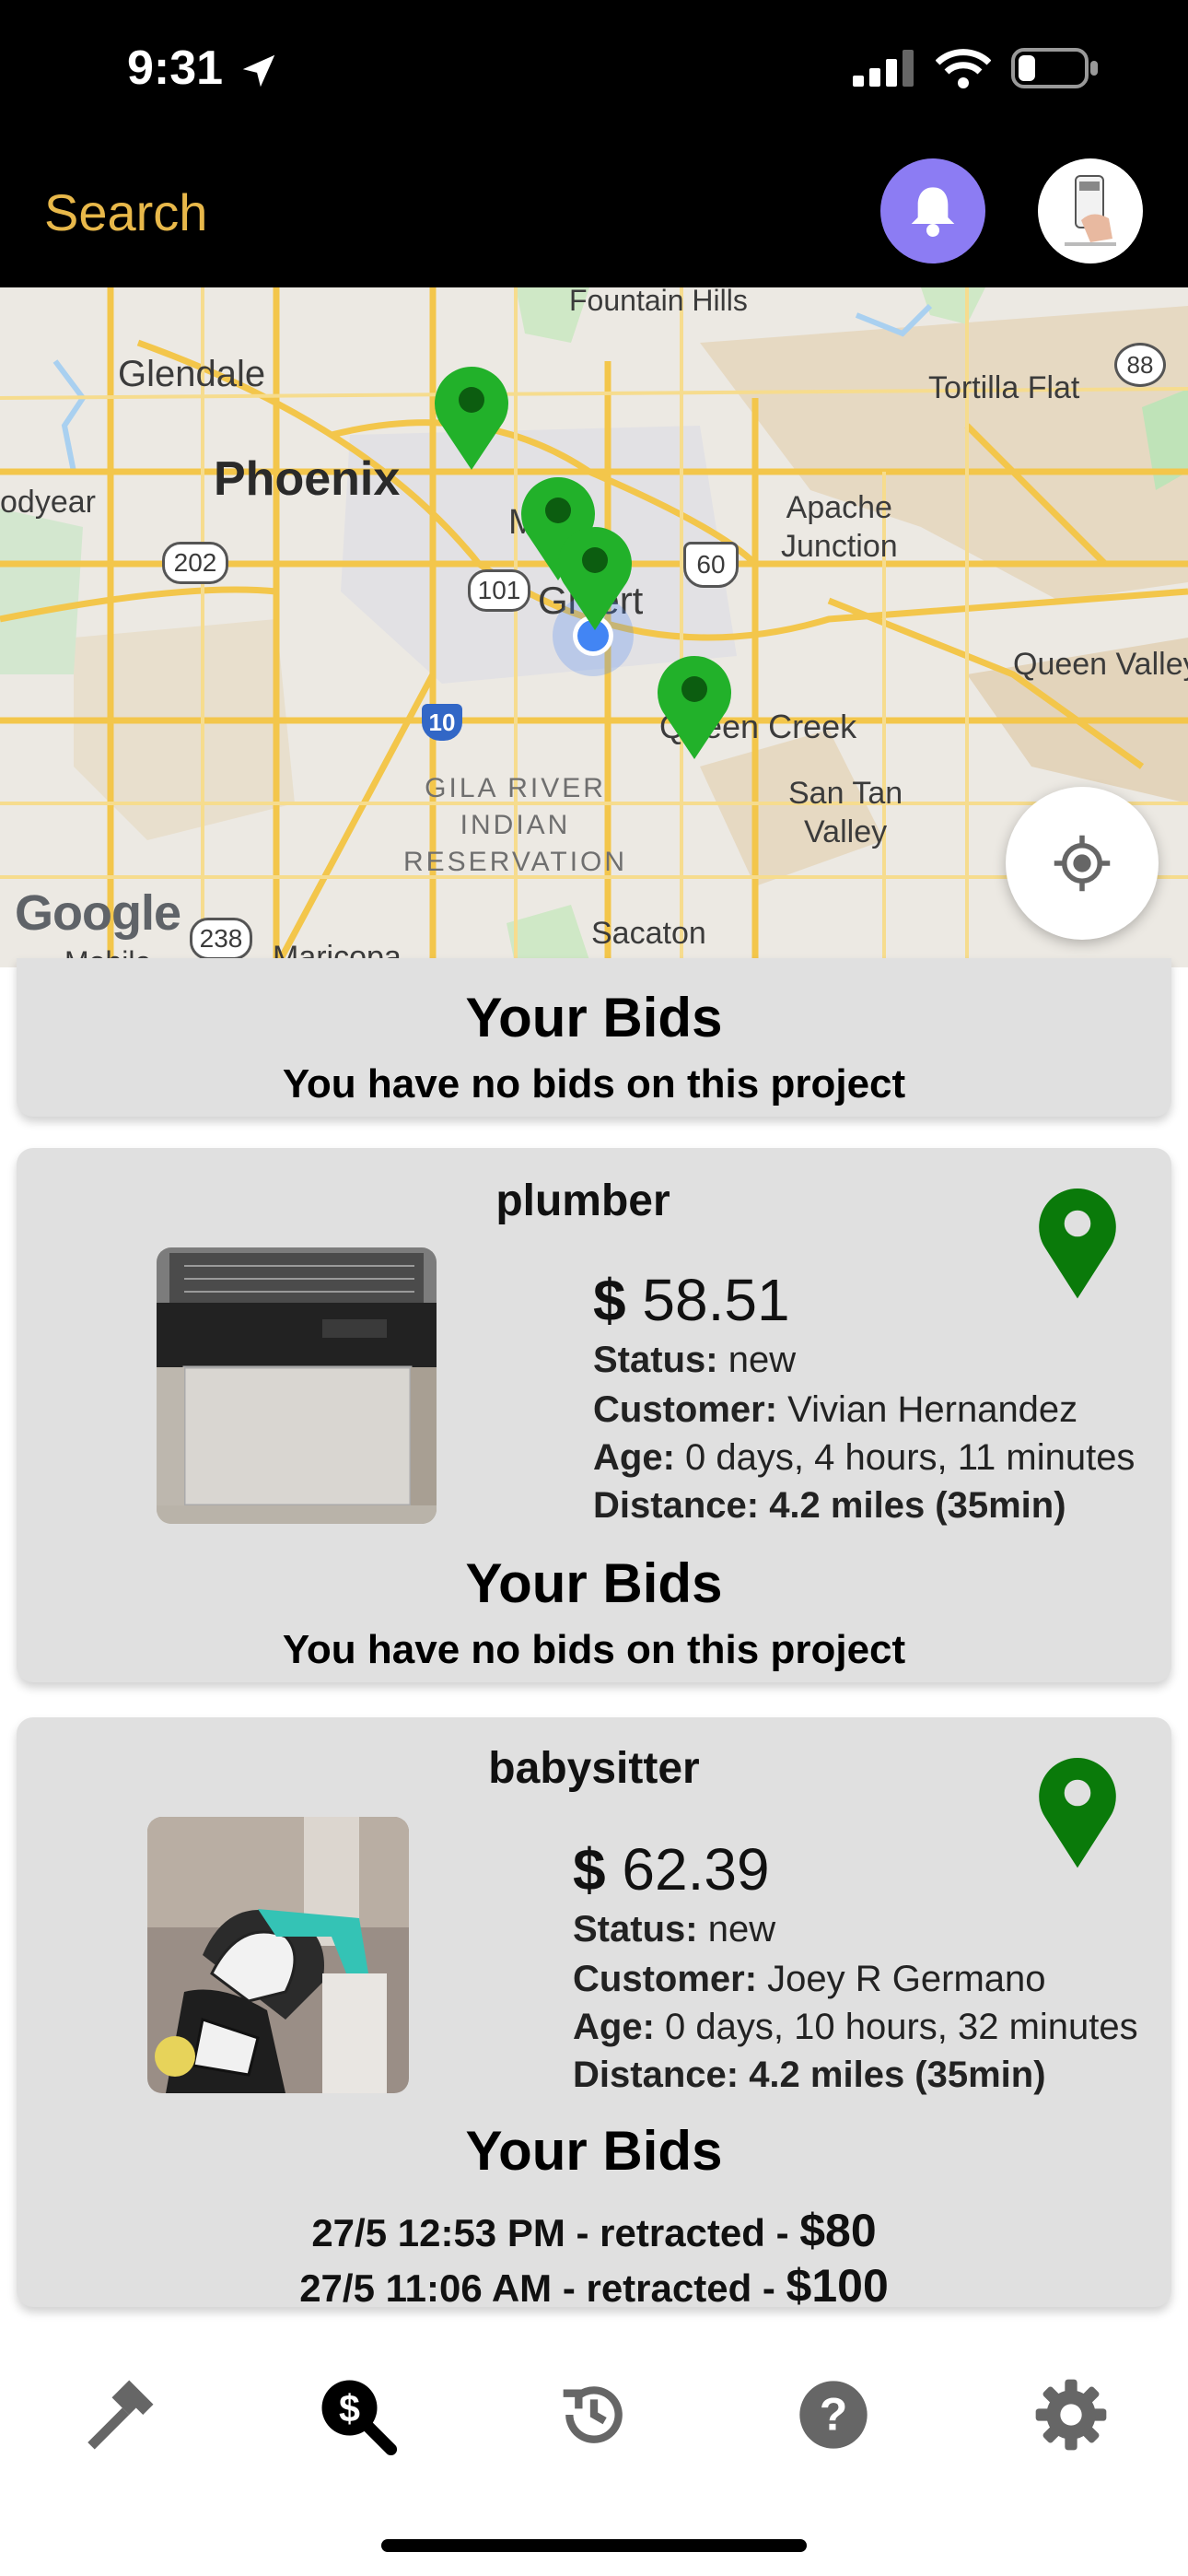 This screenshot has height=2576, width=1188. Describe the element at coordinates (838, 2286) in the screenshot. I see `bid-entry-amount: $100` at that location.